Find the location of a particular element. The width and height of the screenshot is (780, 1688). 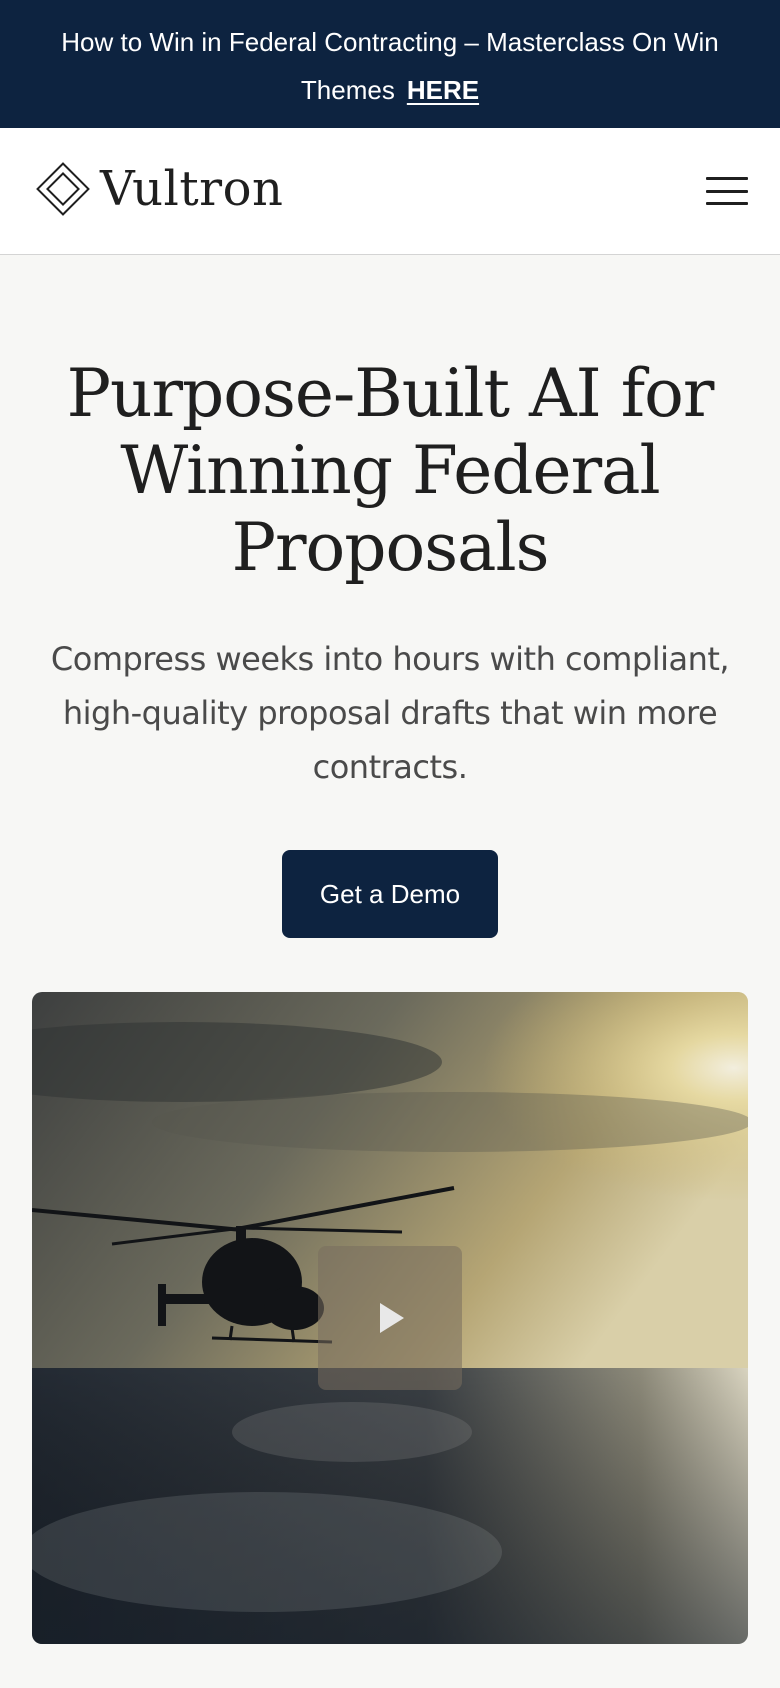

vultron-logo-icon is located at coordinates (63, 189).